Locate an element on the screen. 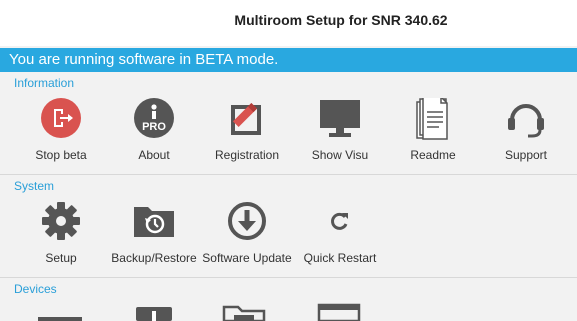  device-panel-icon is located at coordinates (60, 319).